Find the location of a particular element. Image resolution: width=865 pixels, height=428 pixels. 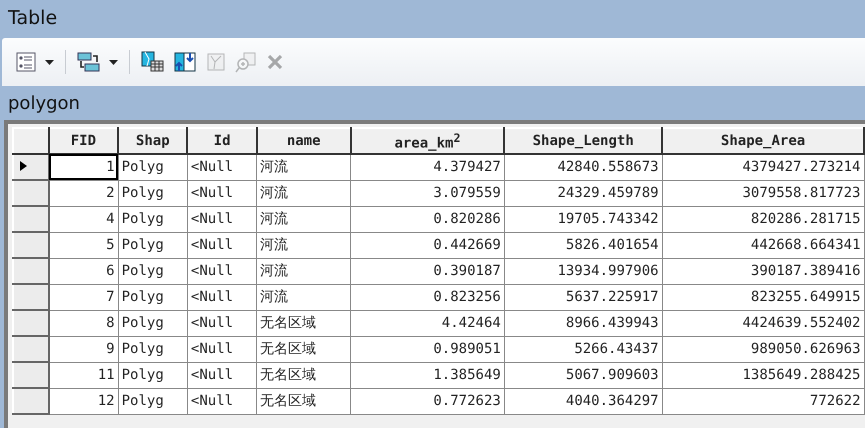

table-cell: 0.820286 is located at coordinates (427, 219).